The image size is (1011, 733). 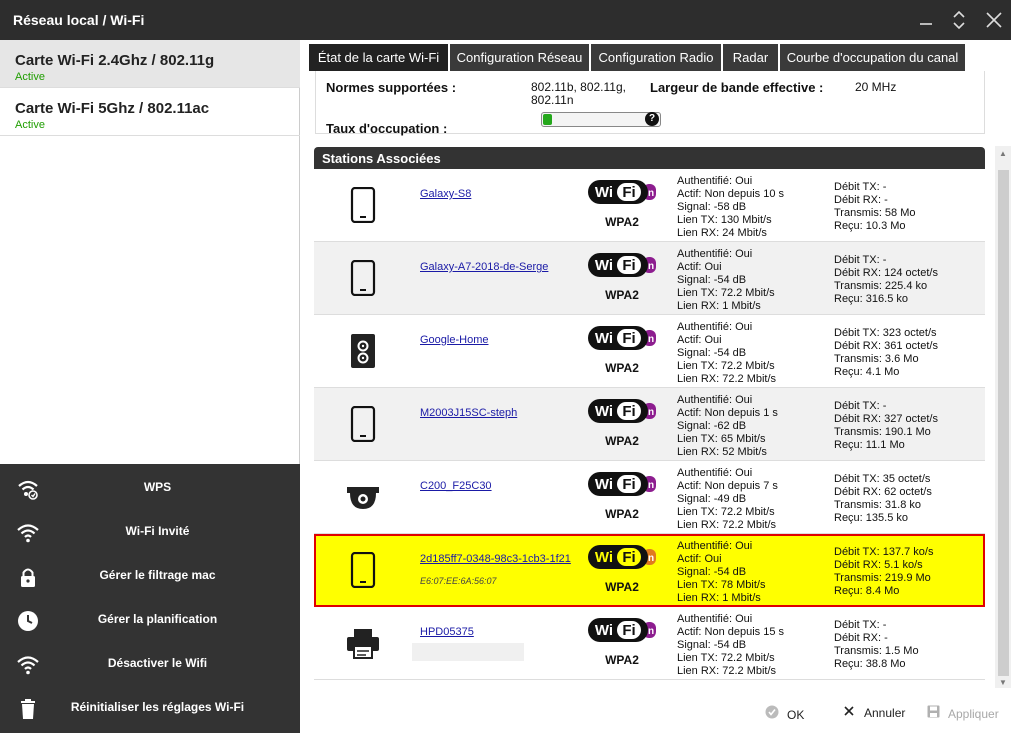 I want to click on save-icon, so click(x=933, y=713).